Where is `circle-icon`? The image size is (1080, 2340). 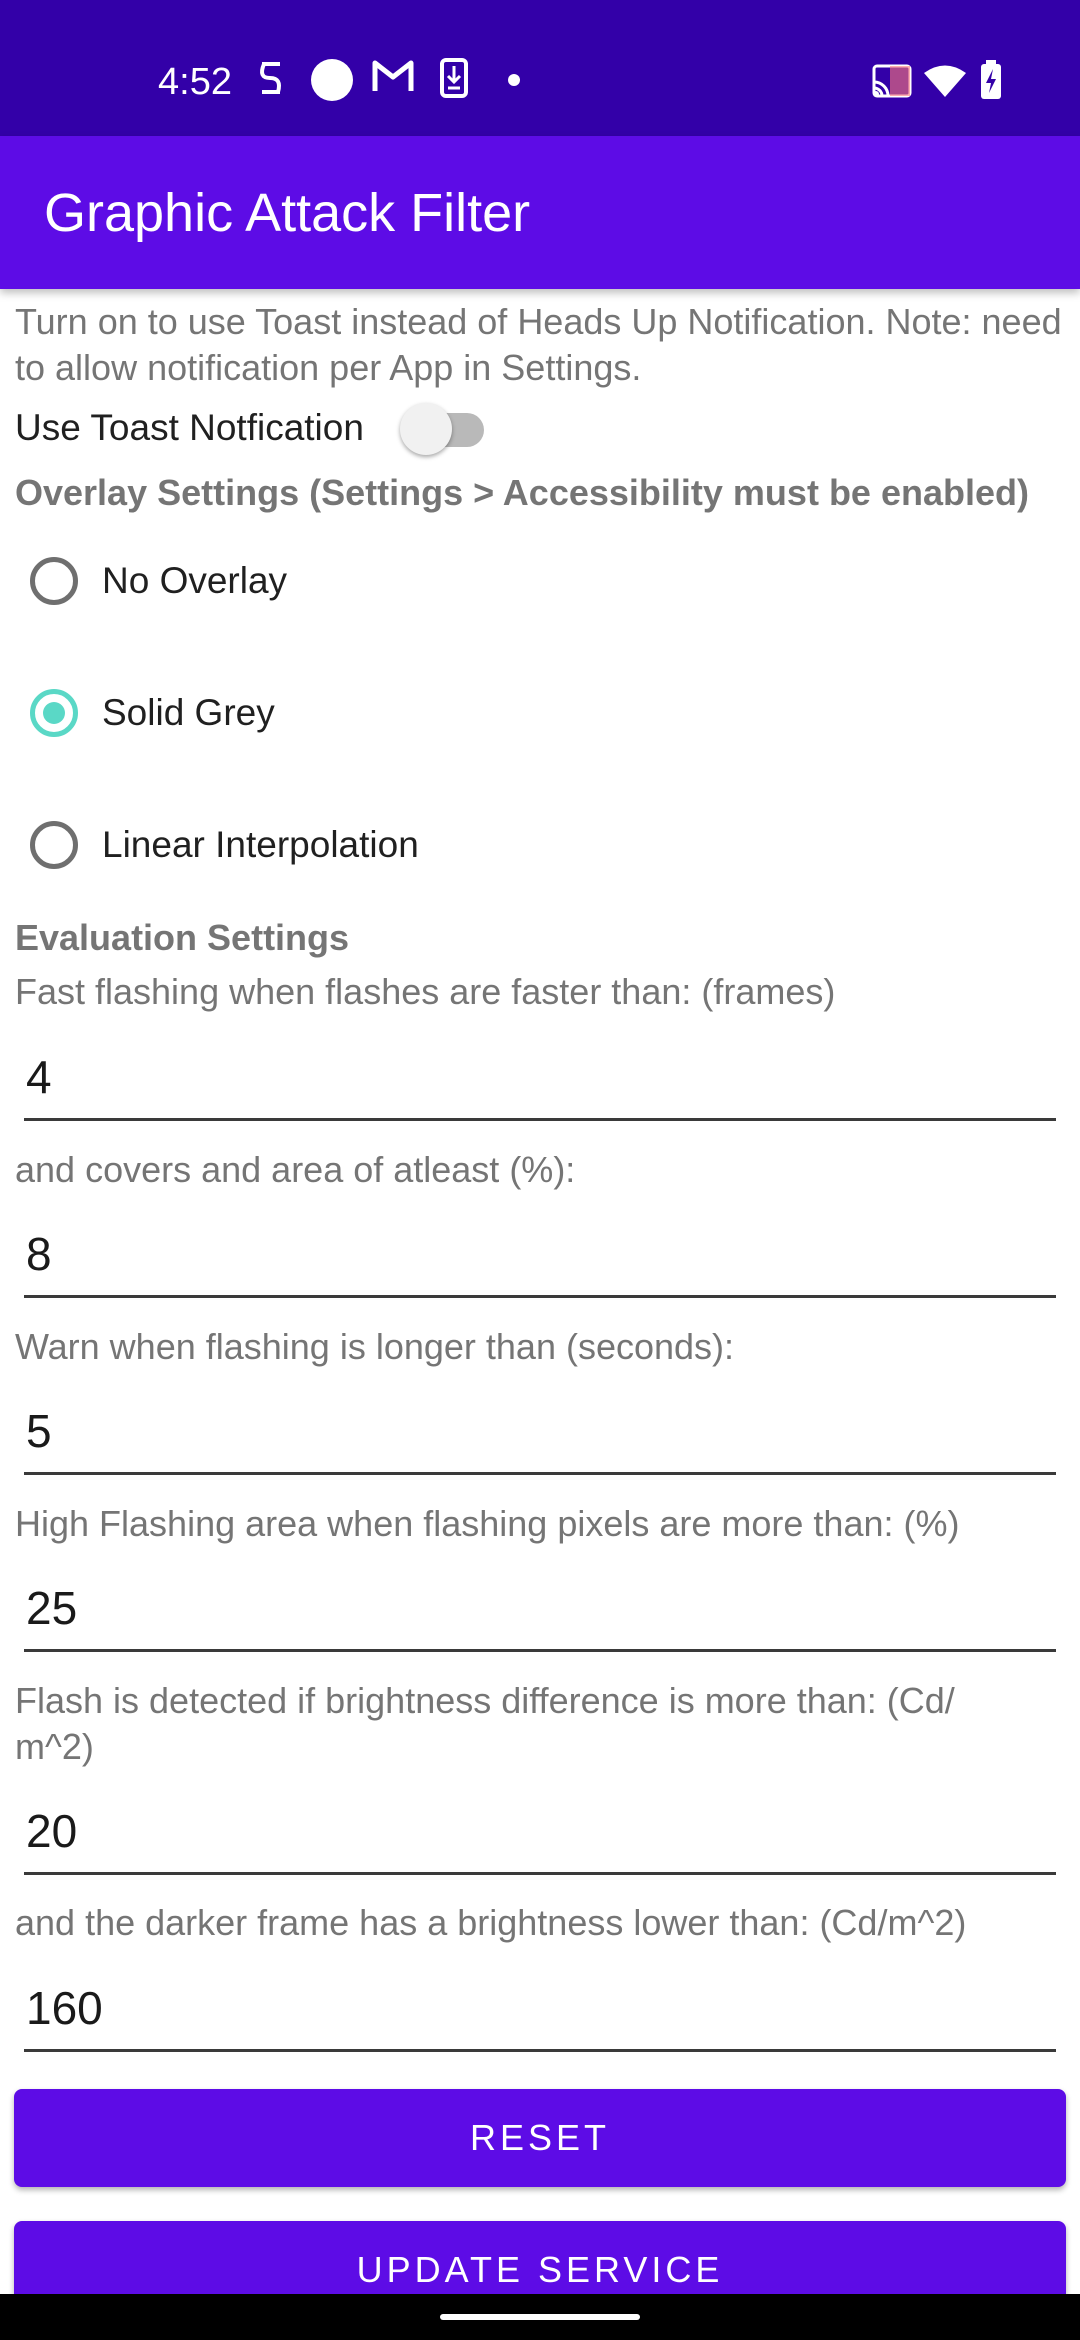
circle-icon is located at coordinates (332, 80).